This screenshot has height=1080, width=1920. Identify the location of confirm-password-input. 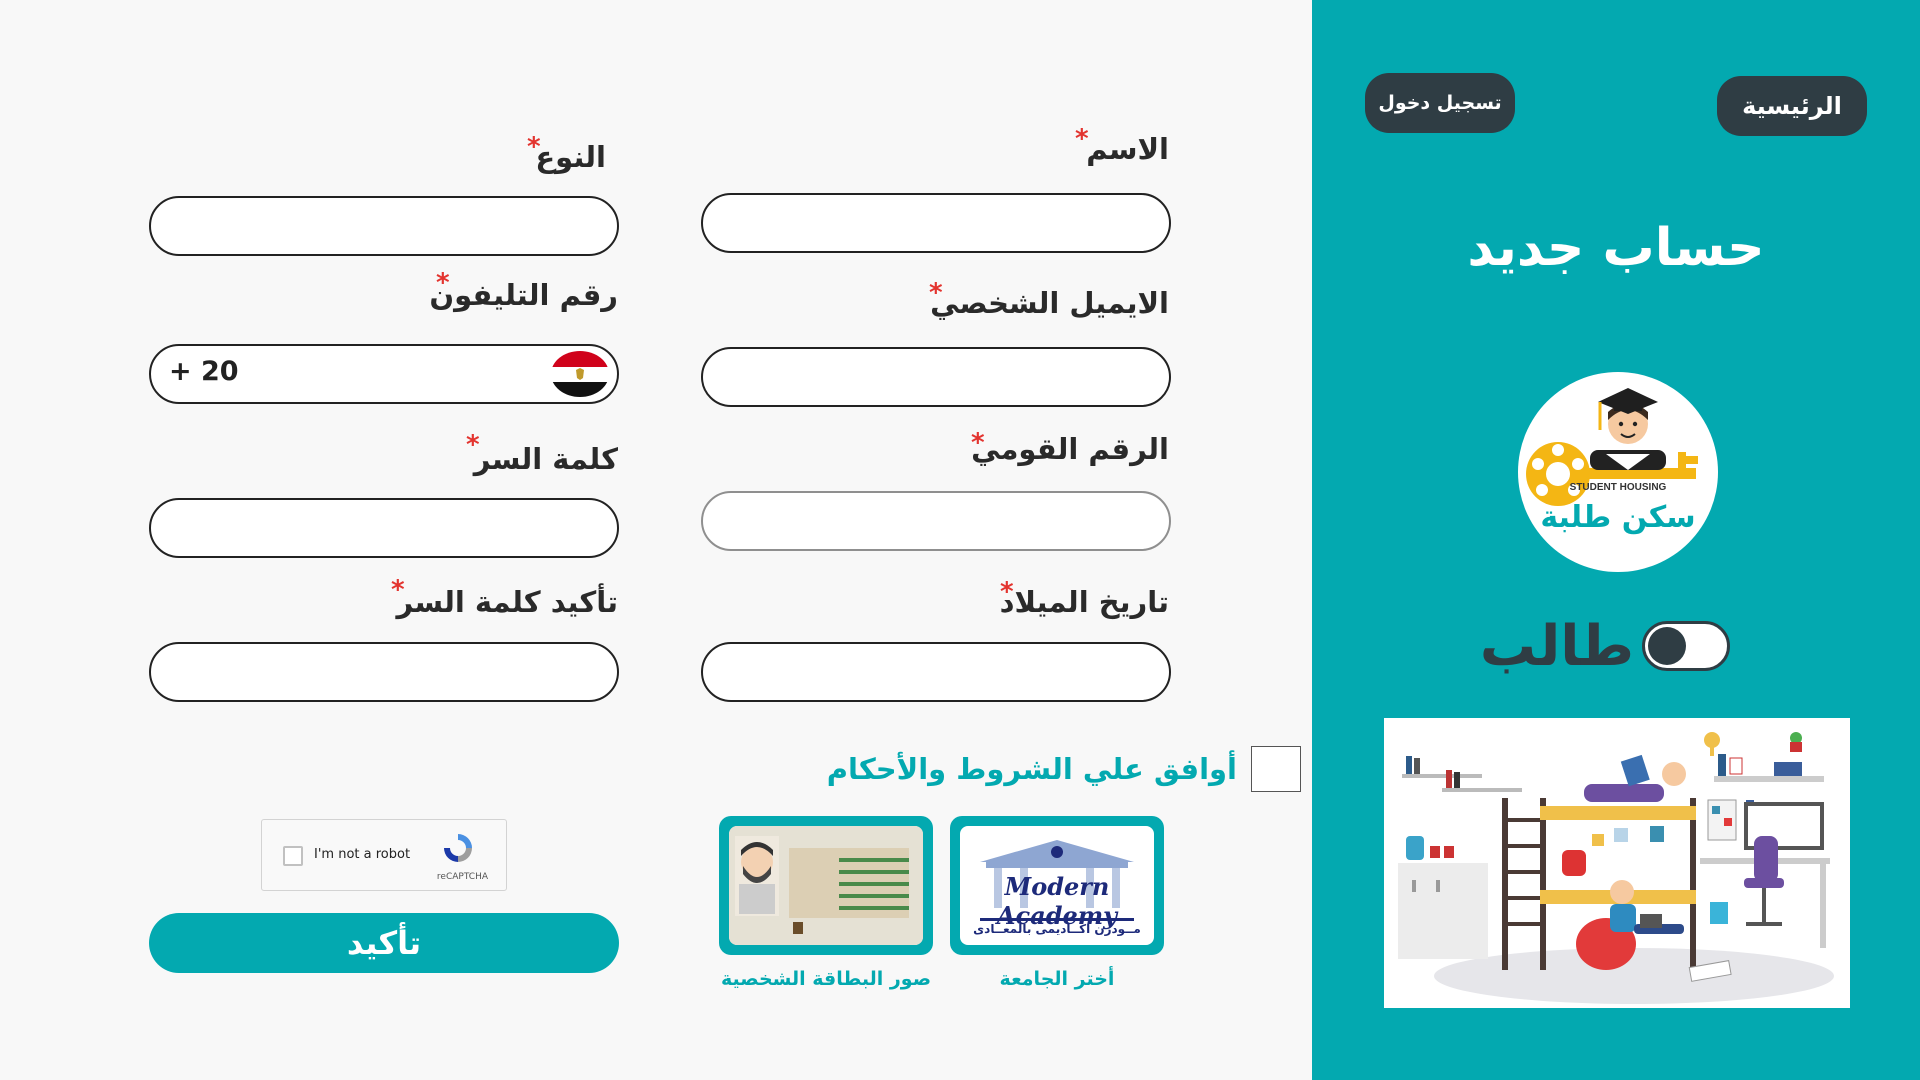
(384, 672).